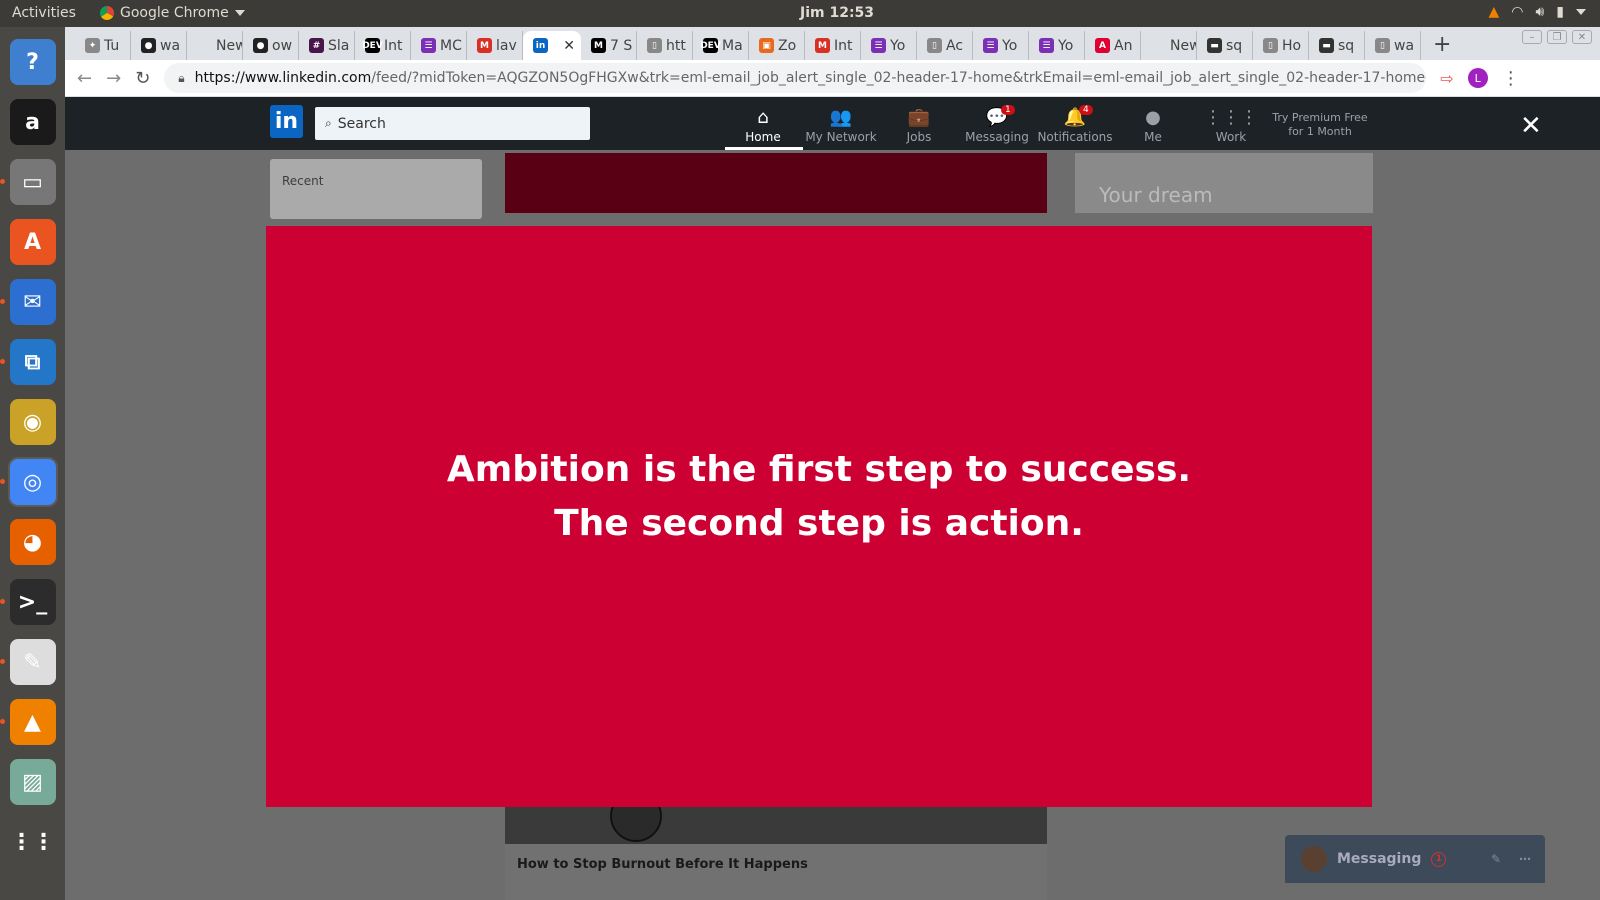 The height and width of the screenshot is (900, 1600). Describe the element at coordinates (495, 45) in the screenshot. I see `browser-tab: Mlav` at that location.